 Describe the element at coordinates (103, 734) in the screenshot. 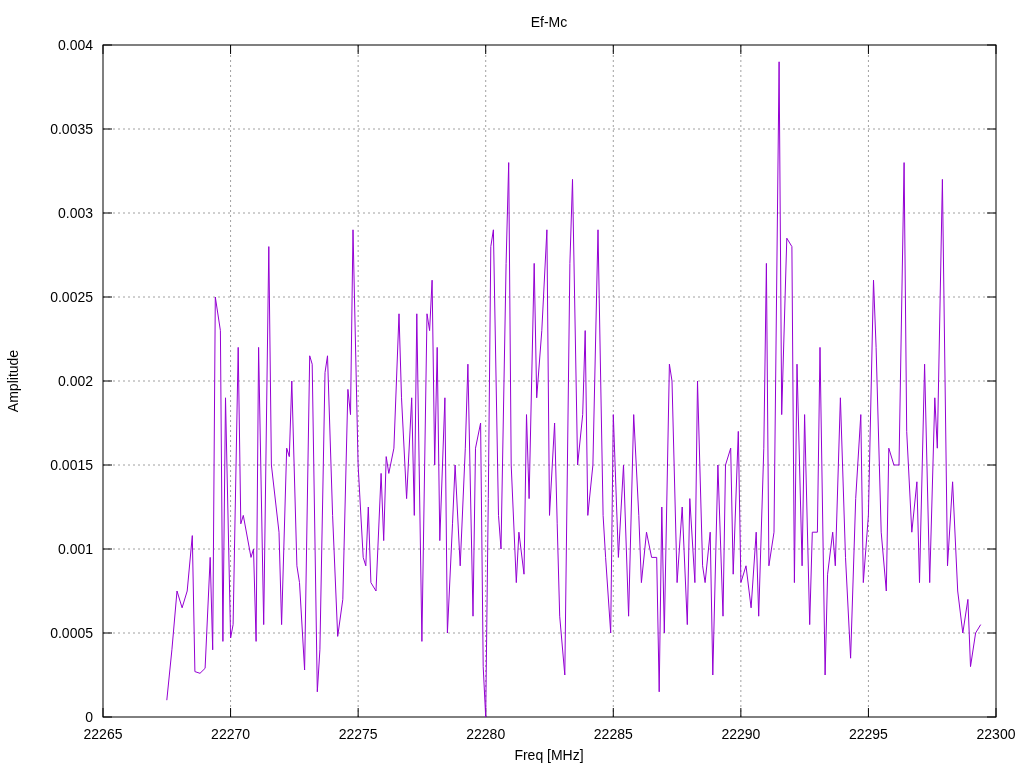

I see `x-tick-label: 22265` at that location.